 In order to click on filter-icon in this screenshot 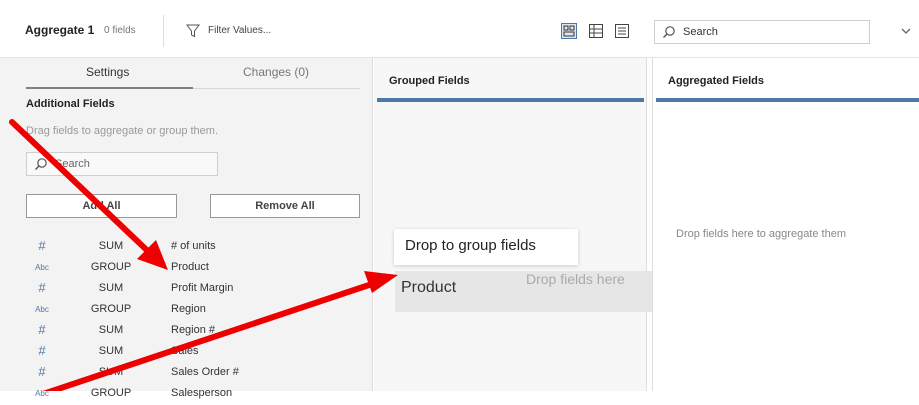, I will do `click(193, 31)`.